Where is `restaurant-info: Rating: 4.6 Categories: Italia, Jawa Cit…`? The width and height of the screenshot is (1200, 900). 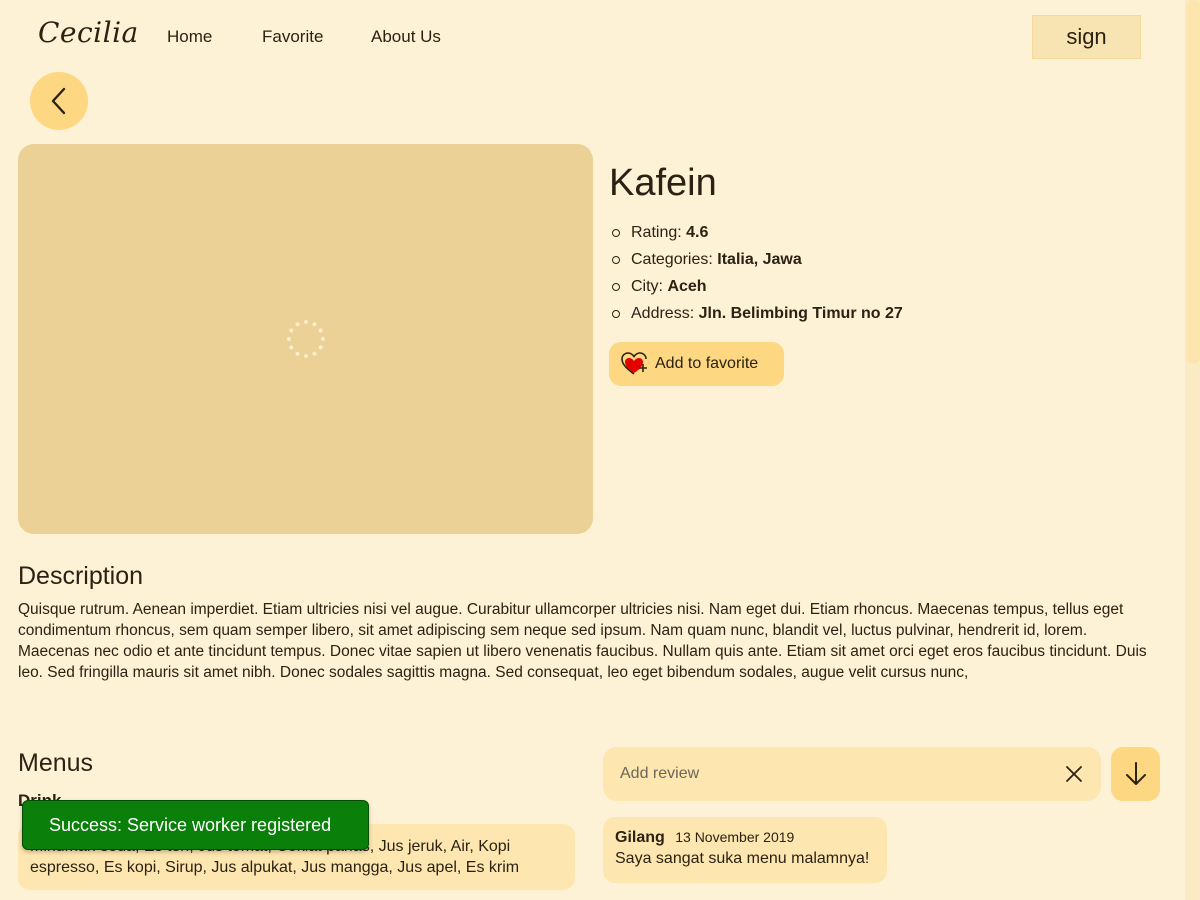 restaurant-info: Rating: 4.6 Categories: Italia, Jawa Cit… is located at coordinates (757, 276).